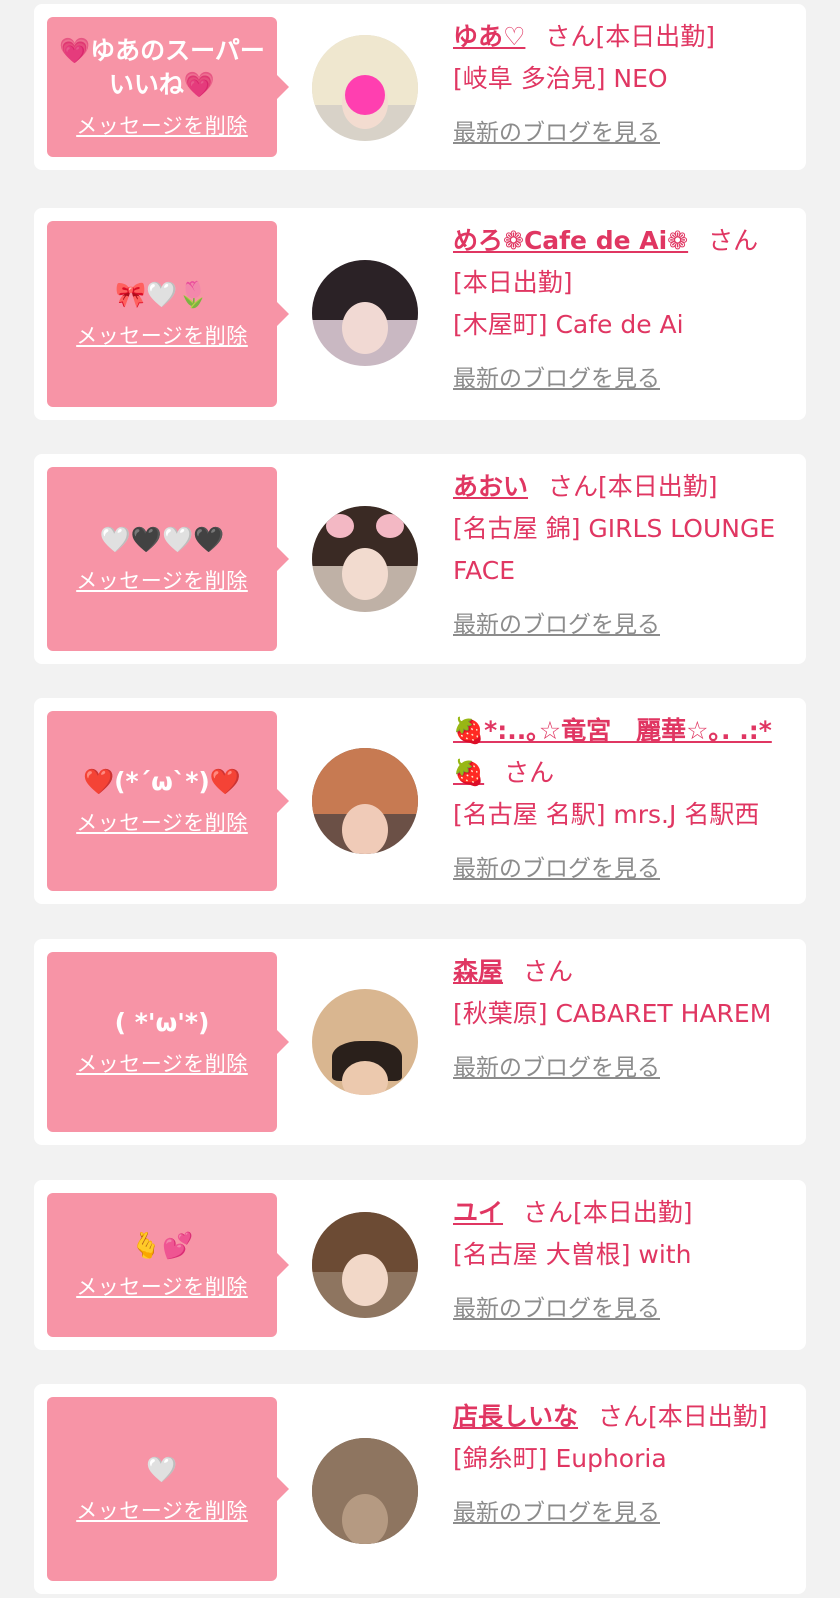  I want to click on cast-name-link: 🍓*:..｡☆竜宮 麗華☆｡. .:*🍓, so click(612, 751).